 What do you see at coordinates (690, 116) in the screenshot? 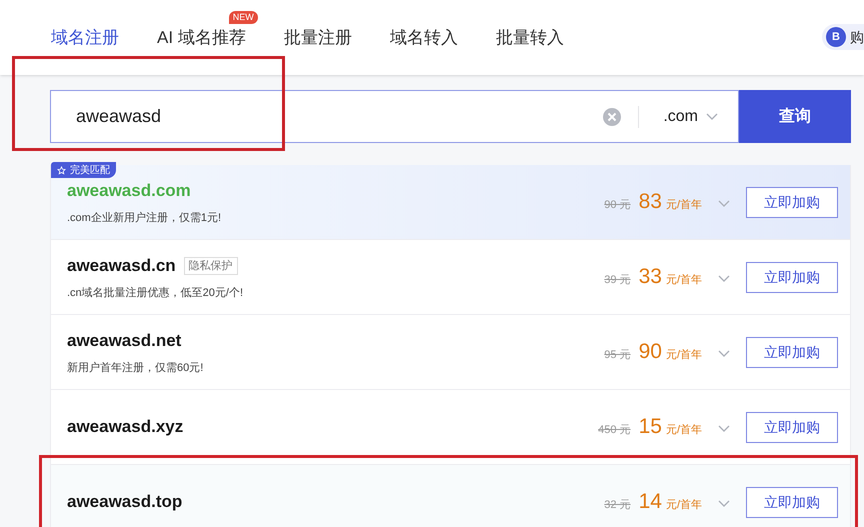
I see `tld-dropdown: .com` at bounding box center [690, 116].